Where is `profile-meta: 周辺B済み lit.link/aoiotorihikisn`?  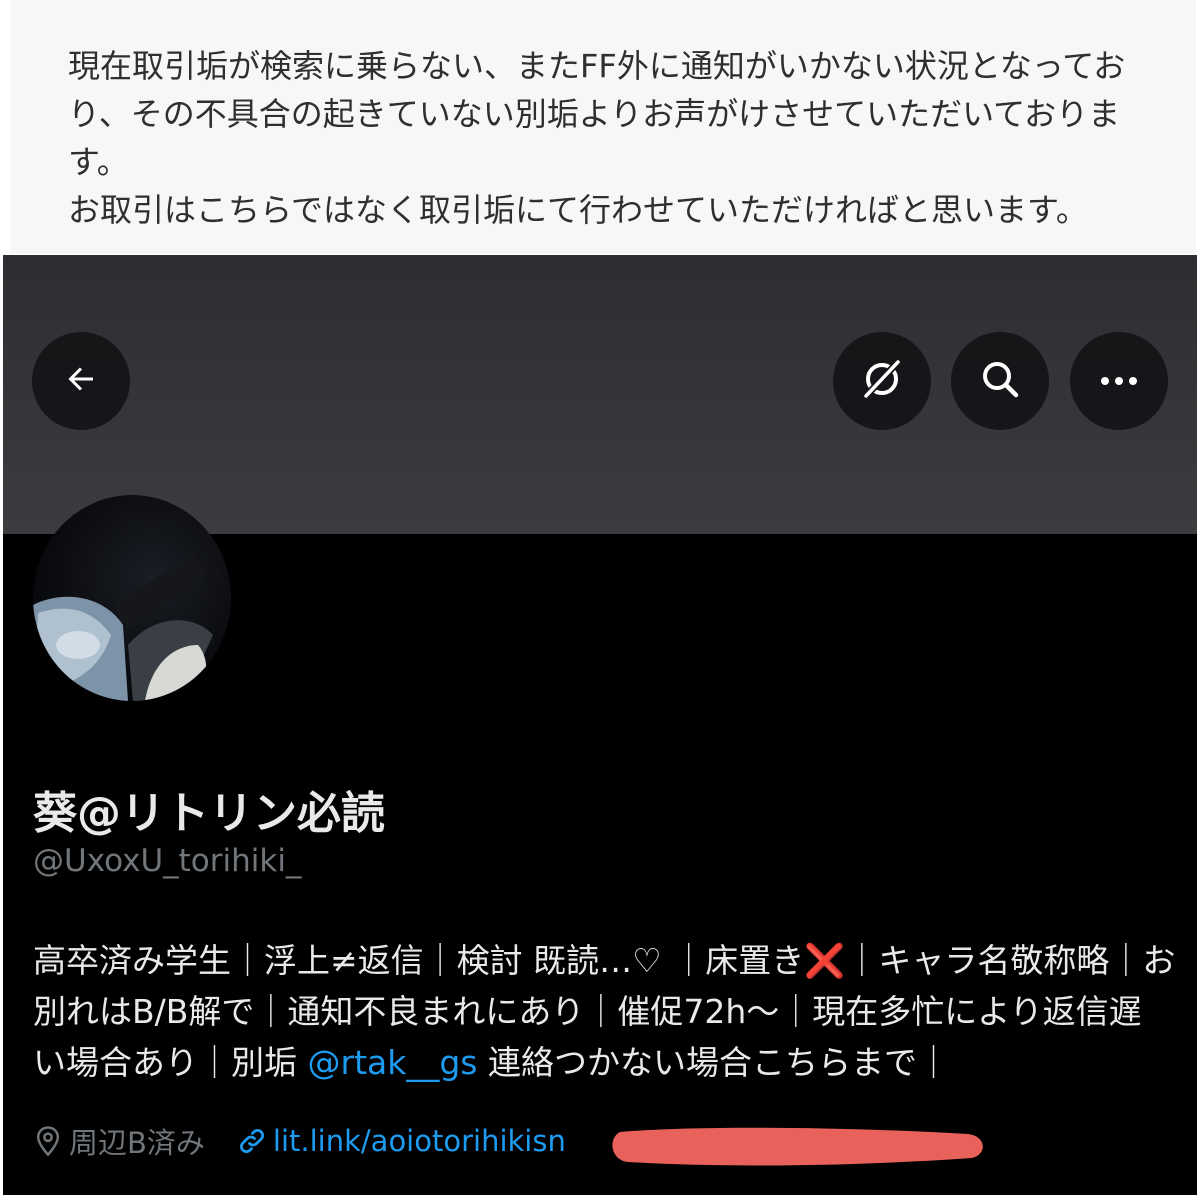 profile-meta: 周辺B済み lit.link/aoiotorihikisn is located at coordinates (299, 1141).